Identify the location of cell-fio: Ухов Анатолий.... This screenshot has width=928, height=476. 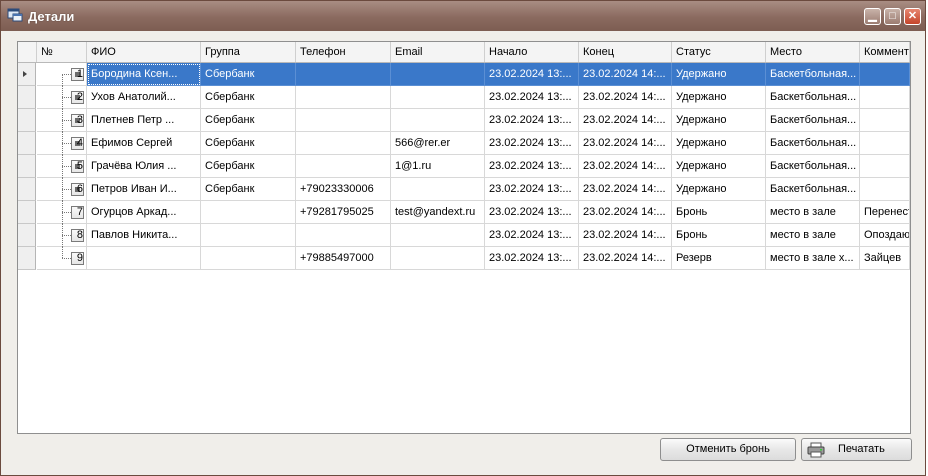
(144, 97).